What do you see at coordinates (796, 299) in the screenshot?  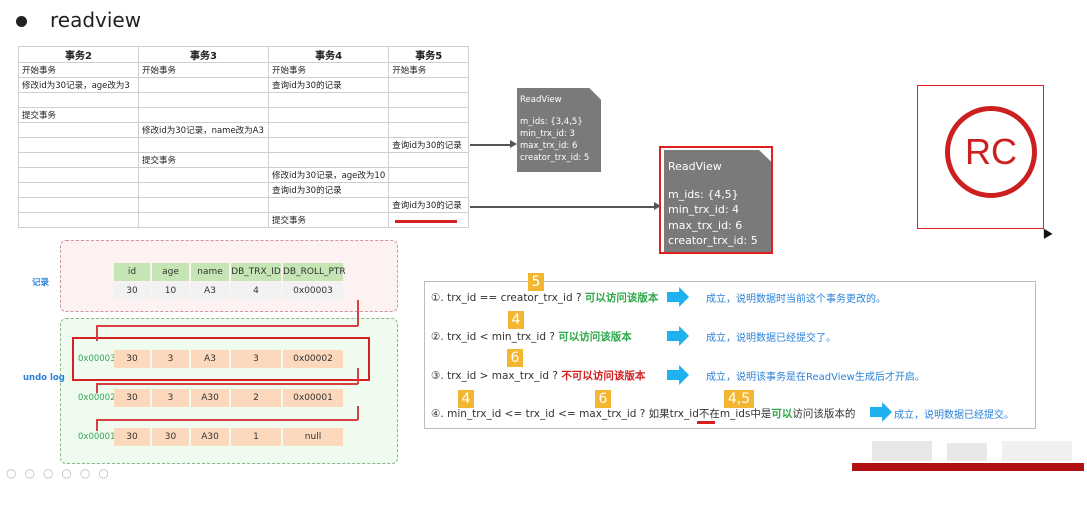 I see `result-1: 成立，说明数据时当前这个事务更改的。` at bounding box center [796, 299].